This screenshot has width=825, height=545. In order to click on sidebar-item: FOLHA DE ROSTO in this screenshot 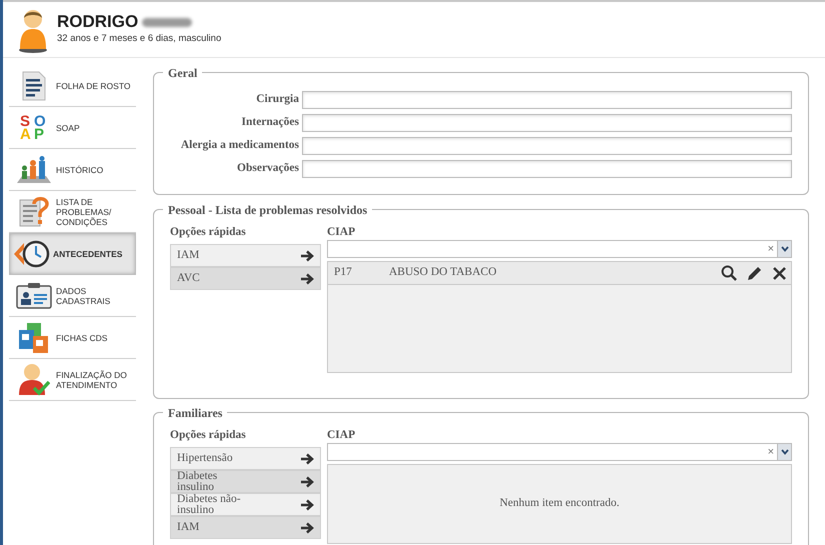, I will do `click(72, 86)`.